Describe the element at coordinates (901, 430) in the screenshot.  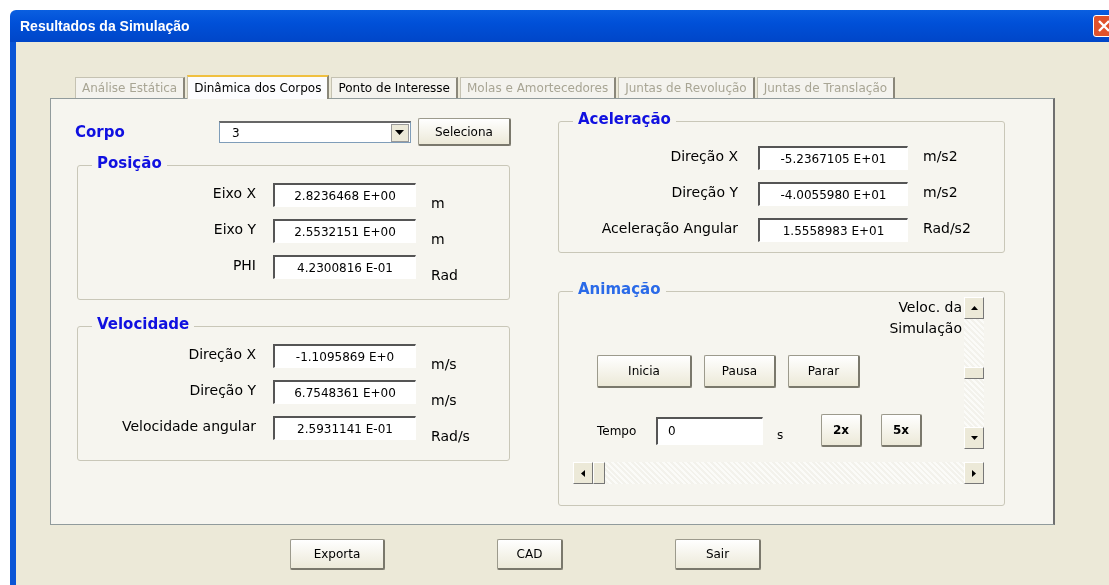
I see `speed-button: 5x` at that location.